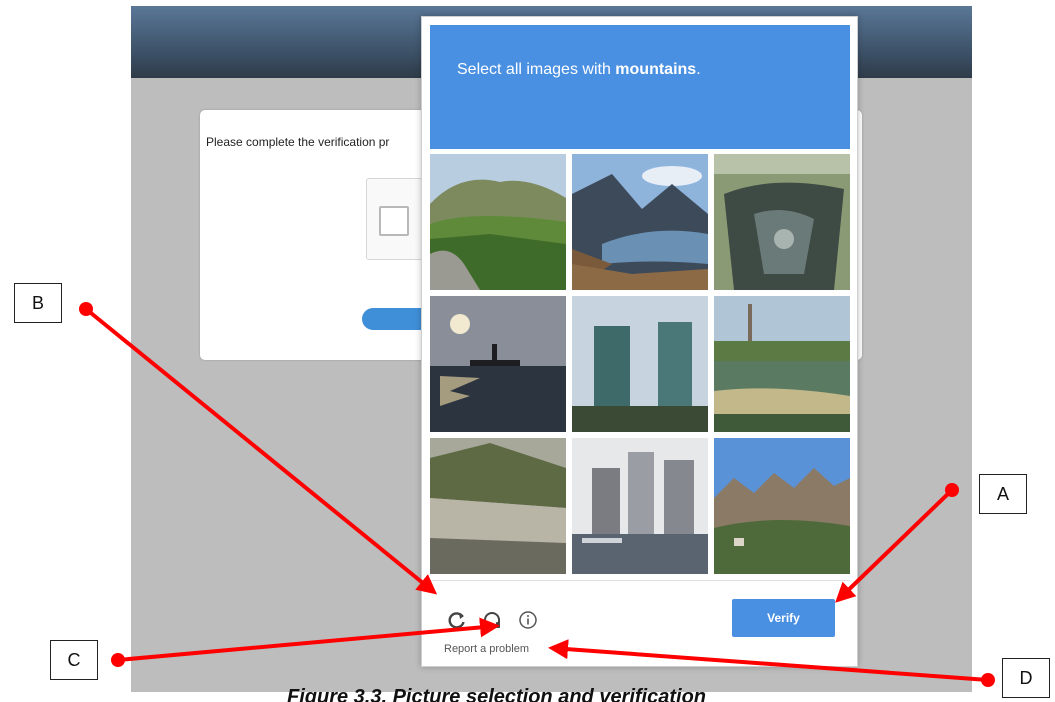  I want to click on callout-c: C, so click(74, 660).